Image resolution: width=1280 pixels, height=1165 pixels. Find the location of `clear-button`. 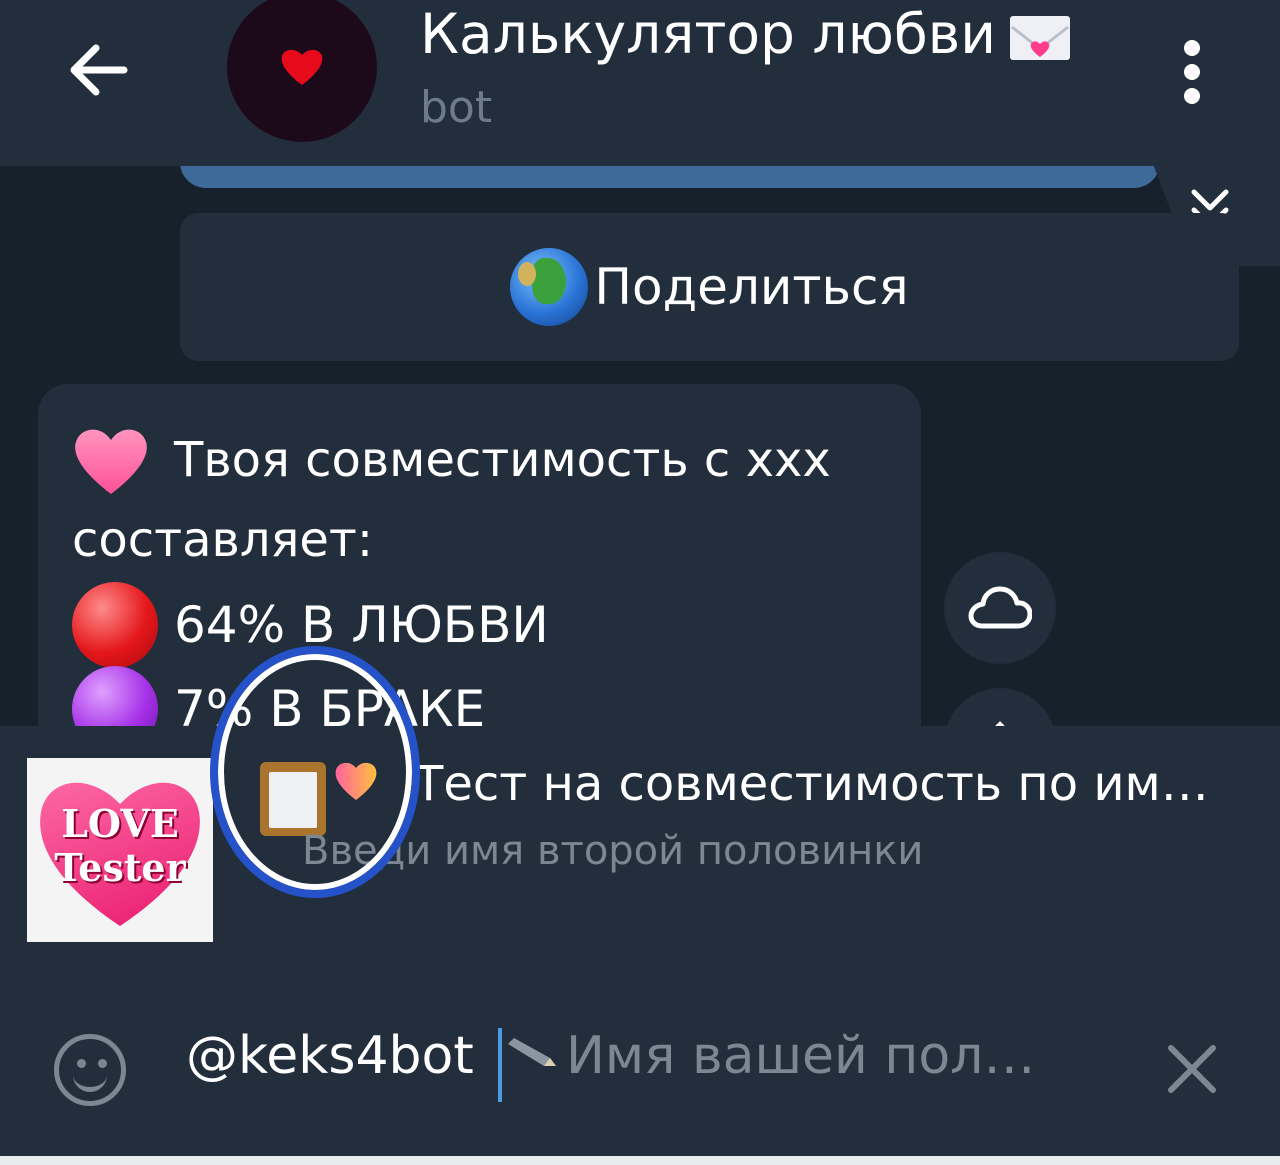

clear-button is located at coordinates (1192, 1069).